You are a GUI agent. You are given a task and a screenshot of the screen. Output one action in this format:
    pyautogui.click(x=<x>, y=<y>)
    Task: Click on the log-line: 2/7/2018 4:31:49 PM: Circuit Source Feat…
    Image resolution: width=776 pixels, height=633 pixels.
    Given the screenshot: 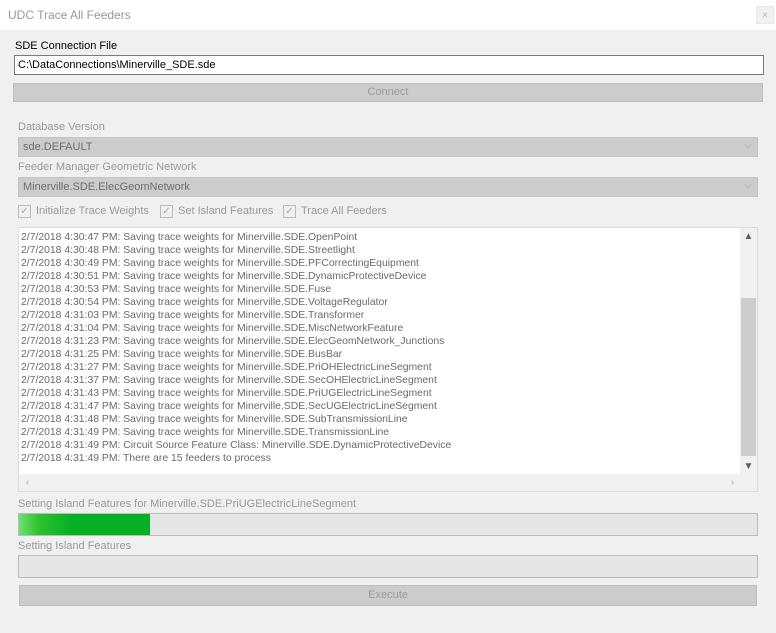 What is the action you would take?
    pyautogui.click(x=236, y=445)
    